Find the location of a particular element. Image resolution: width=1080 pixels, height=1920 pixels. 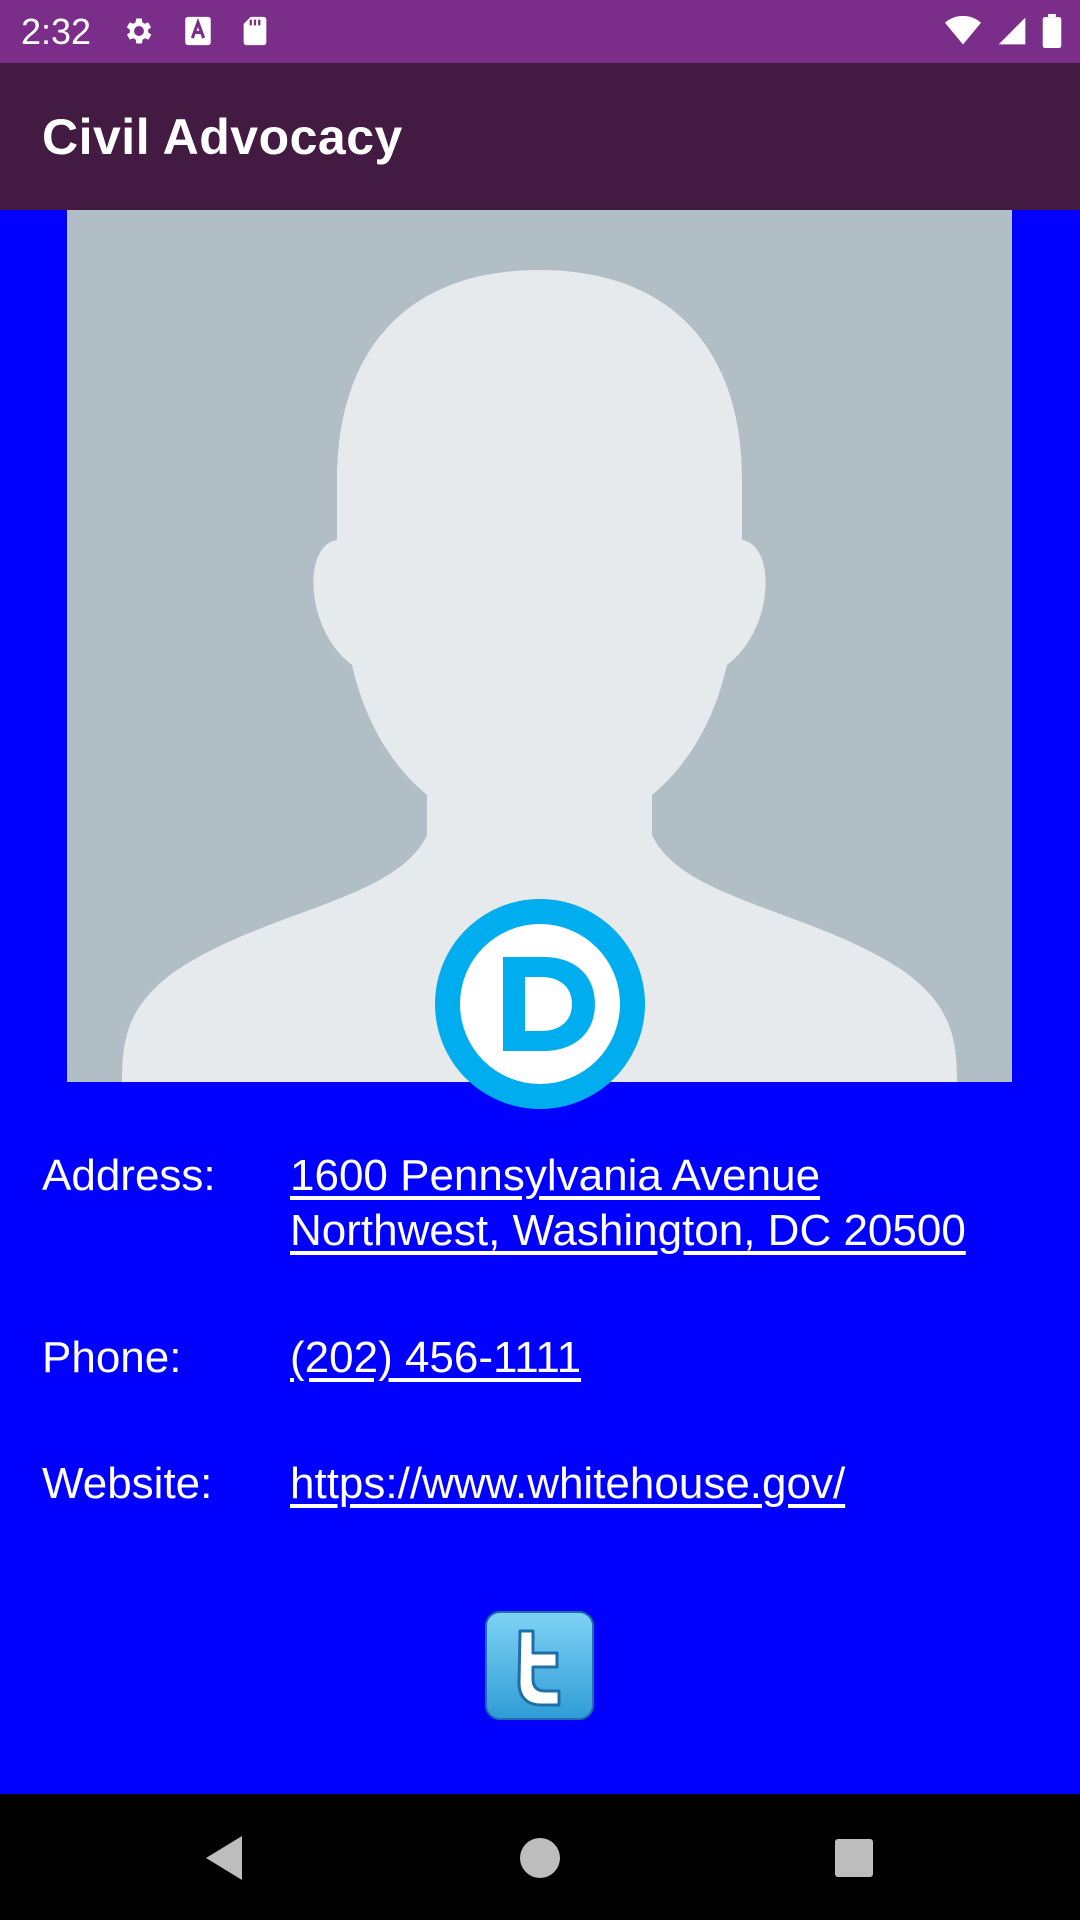

democratic-d-icon is located at coordinates (540, 1004).